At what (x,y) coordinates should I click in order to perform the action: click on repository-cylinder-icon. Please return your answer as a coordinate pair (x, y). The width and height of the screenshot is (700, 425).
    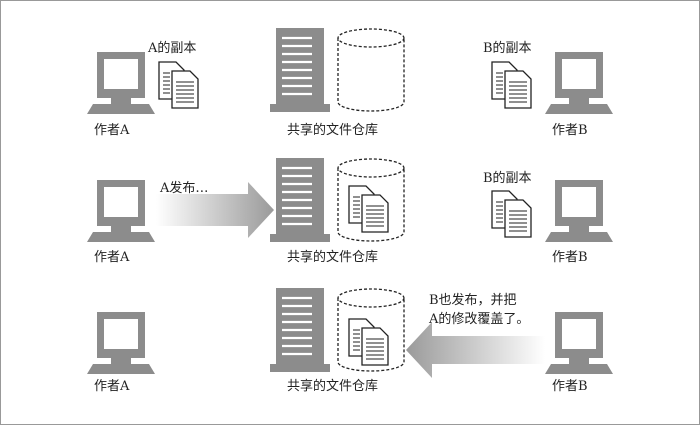
    Looking at the image, I should click on (371, 70).